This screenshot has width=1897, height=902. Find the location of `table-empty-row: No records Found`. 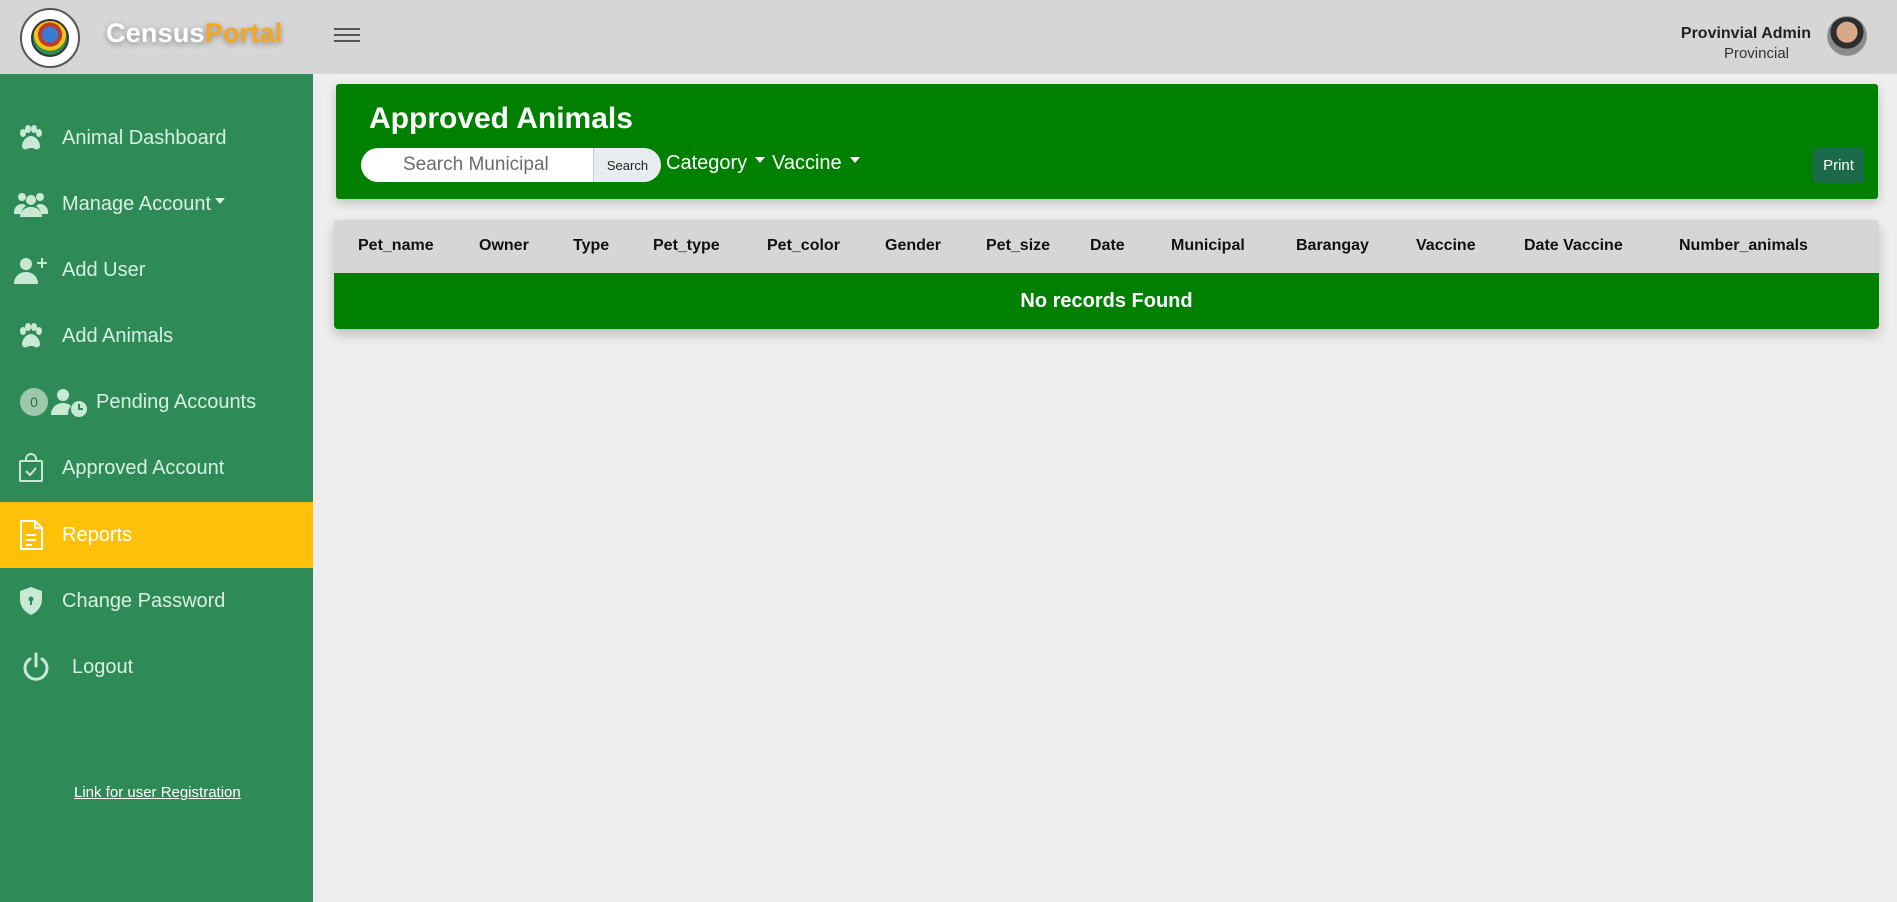

table-empty-row: No records Found is located at coordinates (1106, 301).